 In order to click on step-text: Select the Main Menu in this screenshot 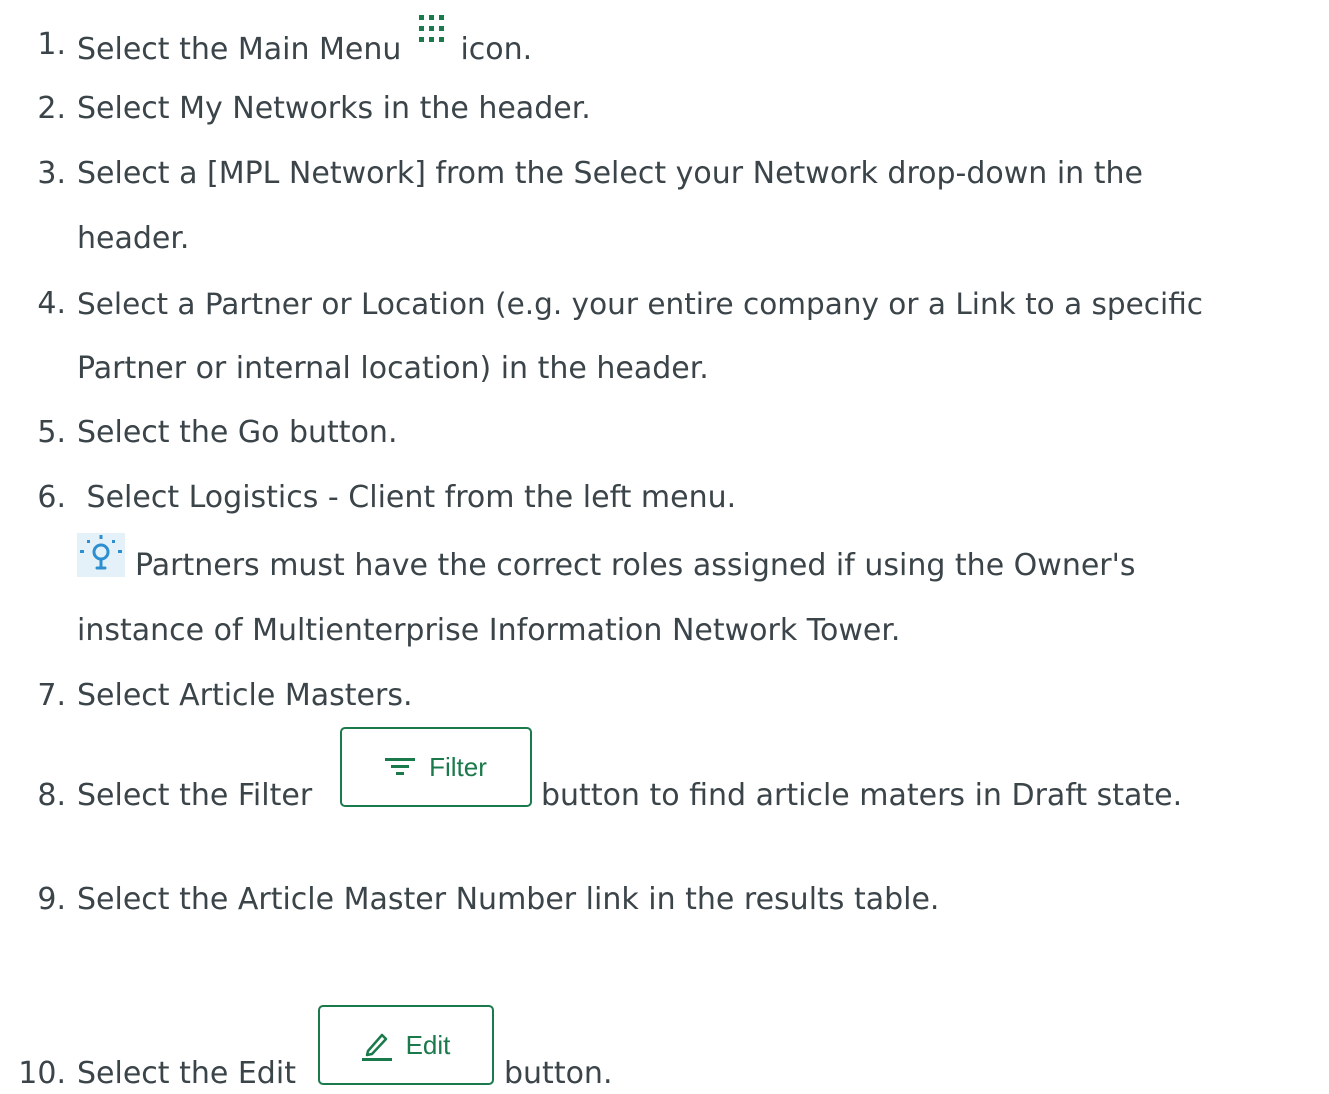, I will do `click(239, 49)`.